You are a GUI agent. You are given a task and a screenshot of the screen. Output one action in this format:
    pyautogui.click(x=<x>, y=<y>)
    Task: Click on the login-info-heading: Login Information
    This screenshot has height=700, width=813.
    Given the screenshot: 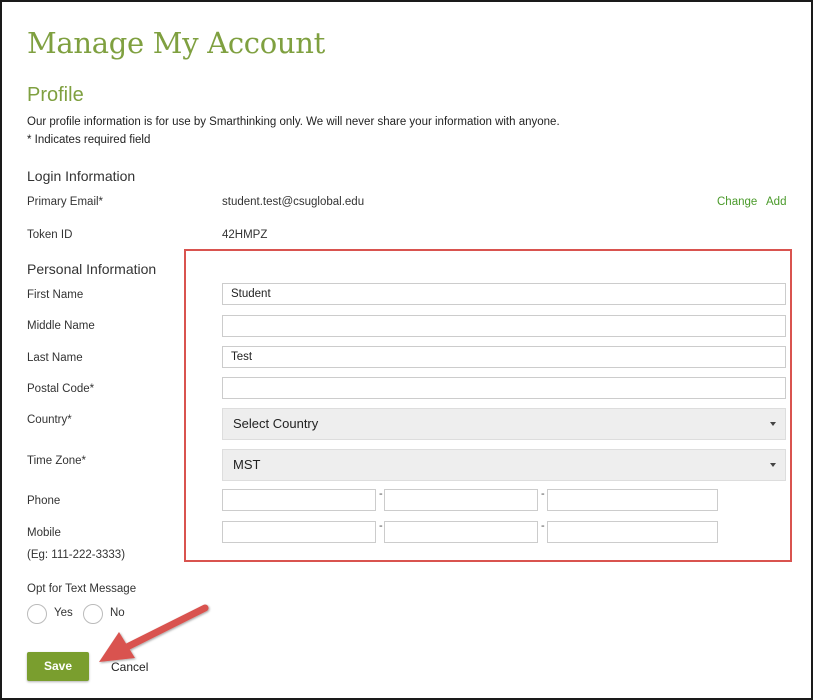 What is the action you would take?
    pyautogui.click(x=81, y=176)
    